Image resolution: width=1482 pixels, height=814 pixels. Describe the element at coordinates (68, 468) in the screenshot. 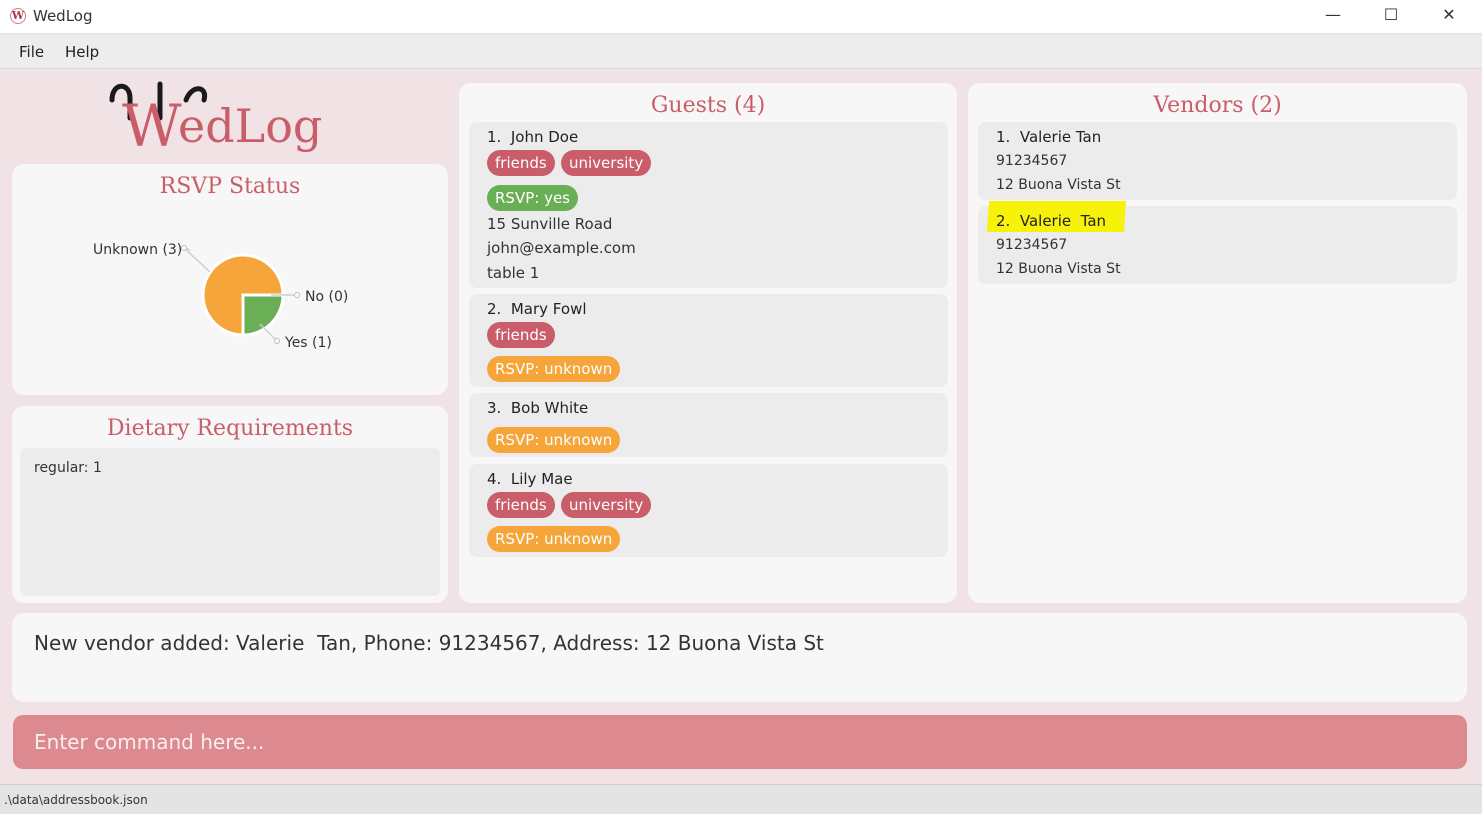

I see `dietary-item: regular: 1` at that location.